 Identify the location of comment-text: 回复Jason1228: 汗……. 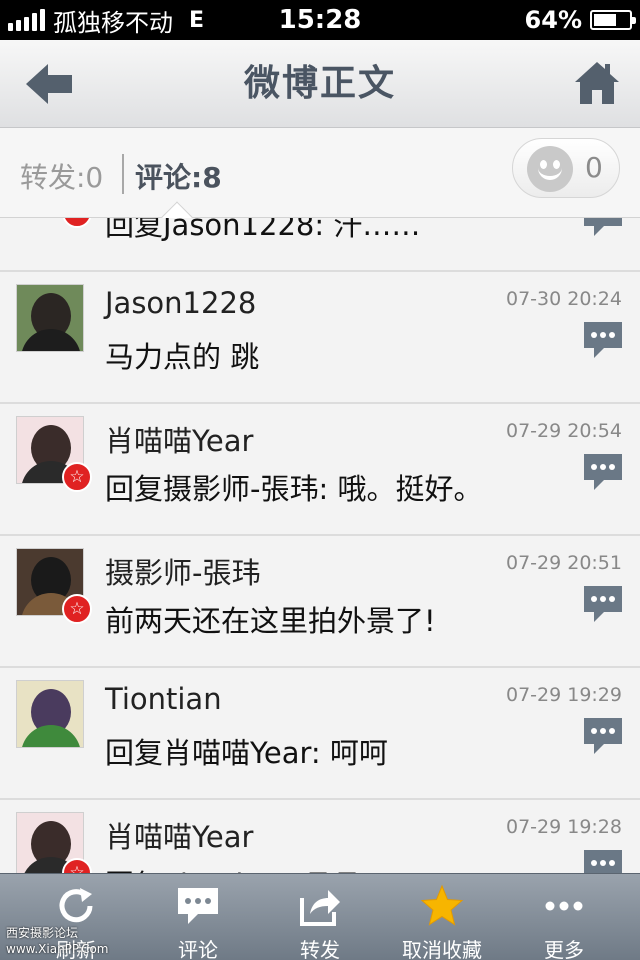
(263, 230).